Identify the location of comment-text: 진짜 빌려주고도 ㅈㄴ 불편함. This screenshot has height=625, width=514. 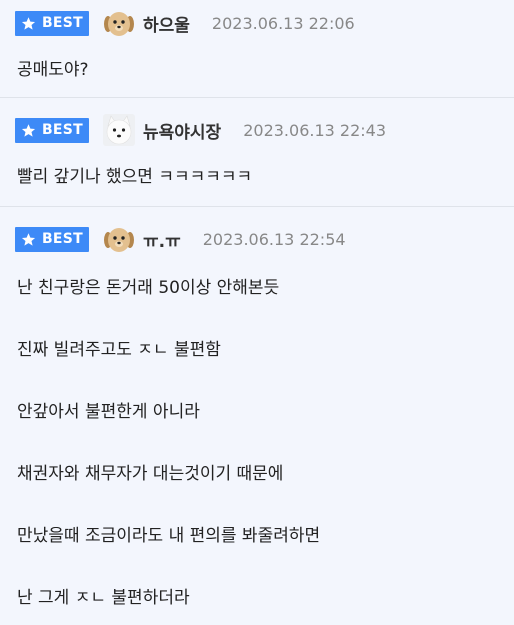
(119, 350).